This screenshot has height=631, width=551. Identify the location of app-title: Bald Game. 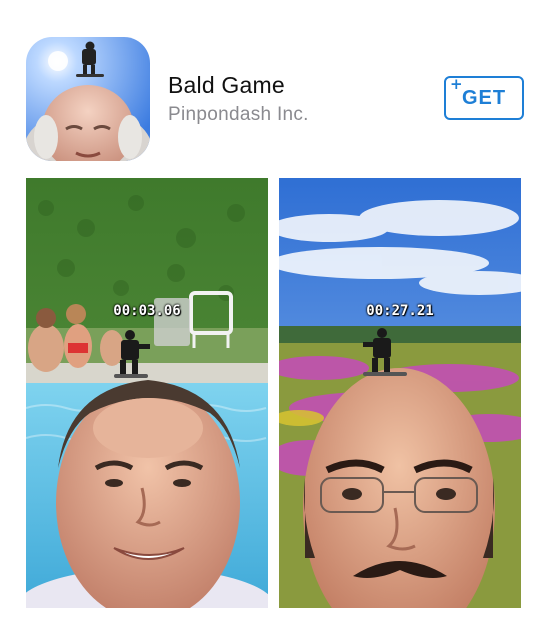
(226, 85).